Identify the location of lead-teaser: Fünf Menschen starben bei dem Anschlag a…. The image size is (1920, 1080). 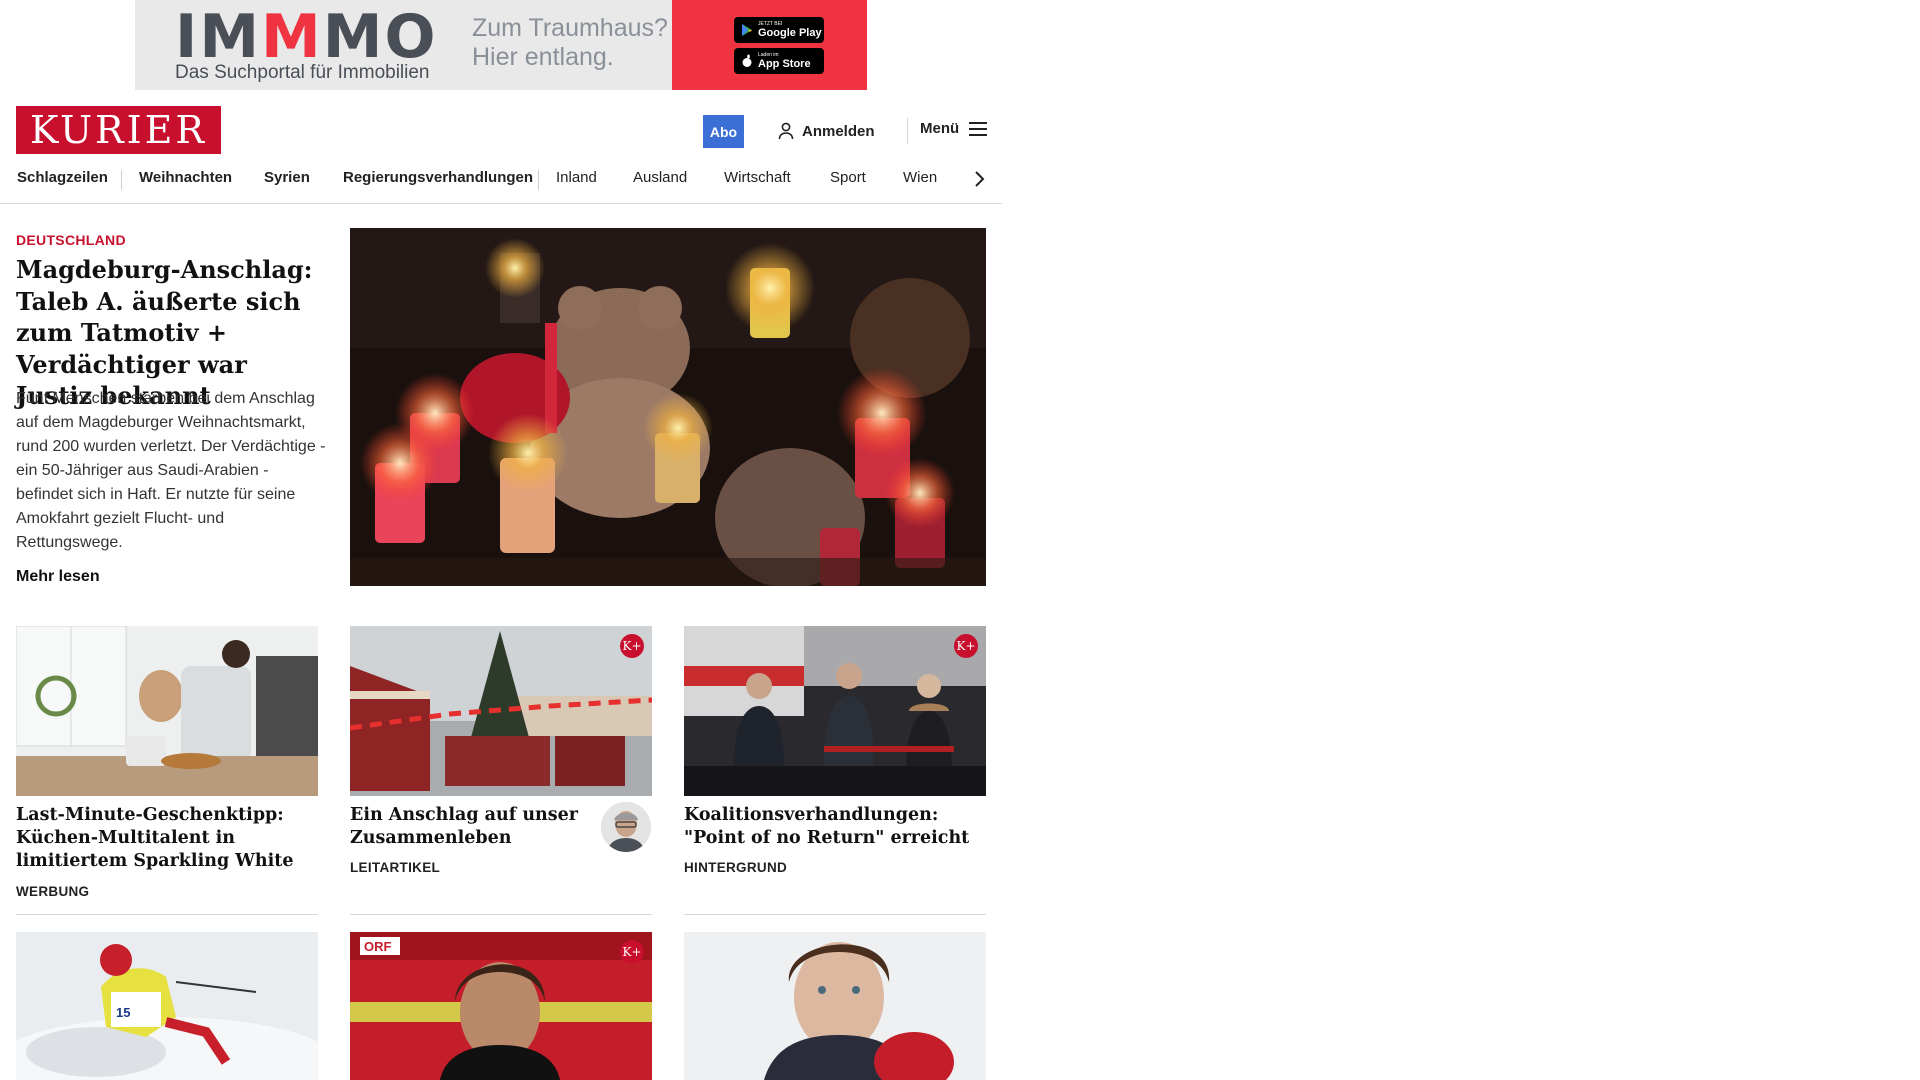
(171, 470).